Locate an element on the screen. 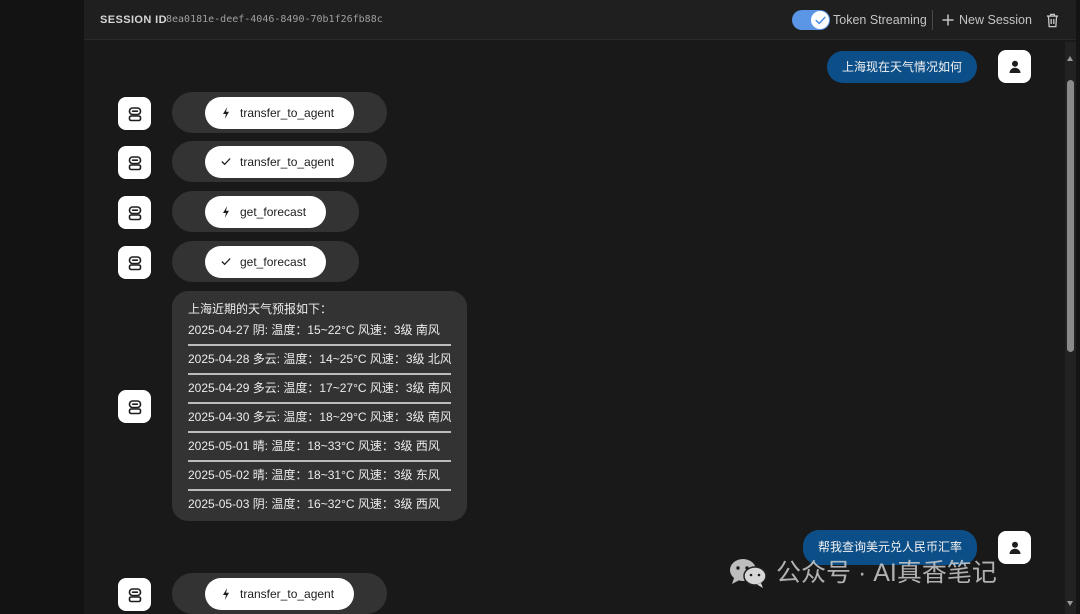  chat-scrollbar is located at coordinates (1070, 328).